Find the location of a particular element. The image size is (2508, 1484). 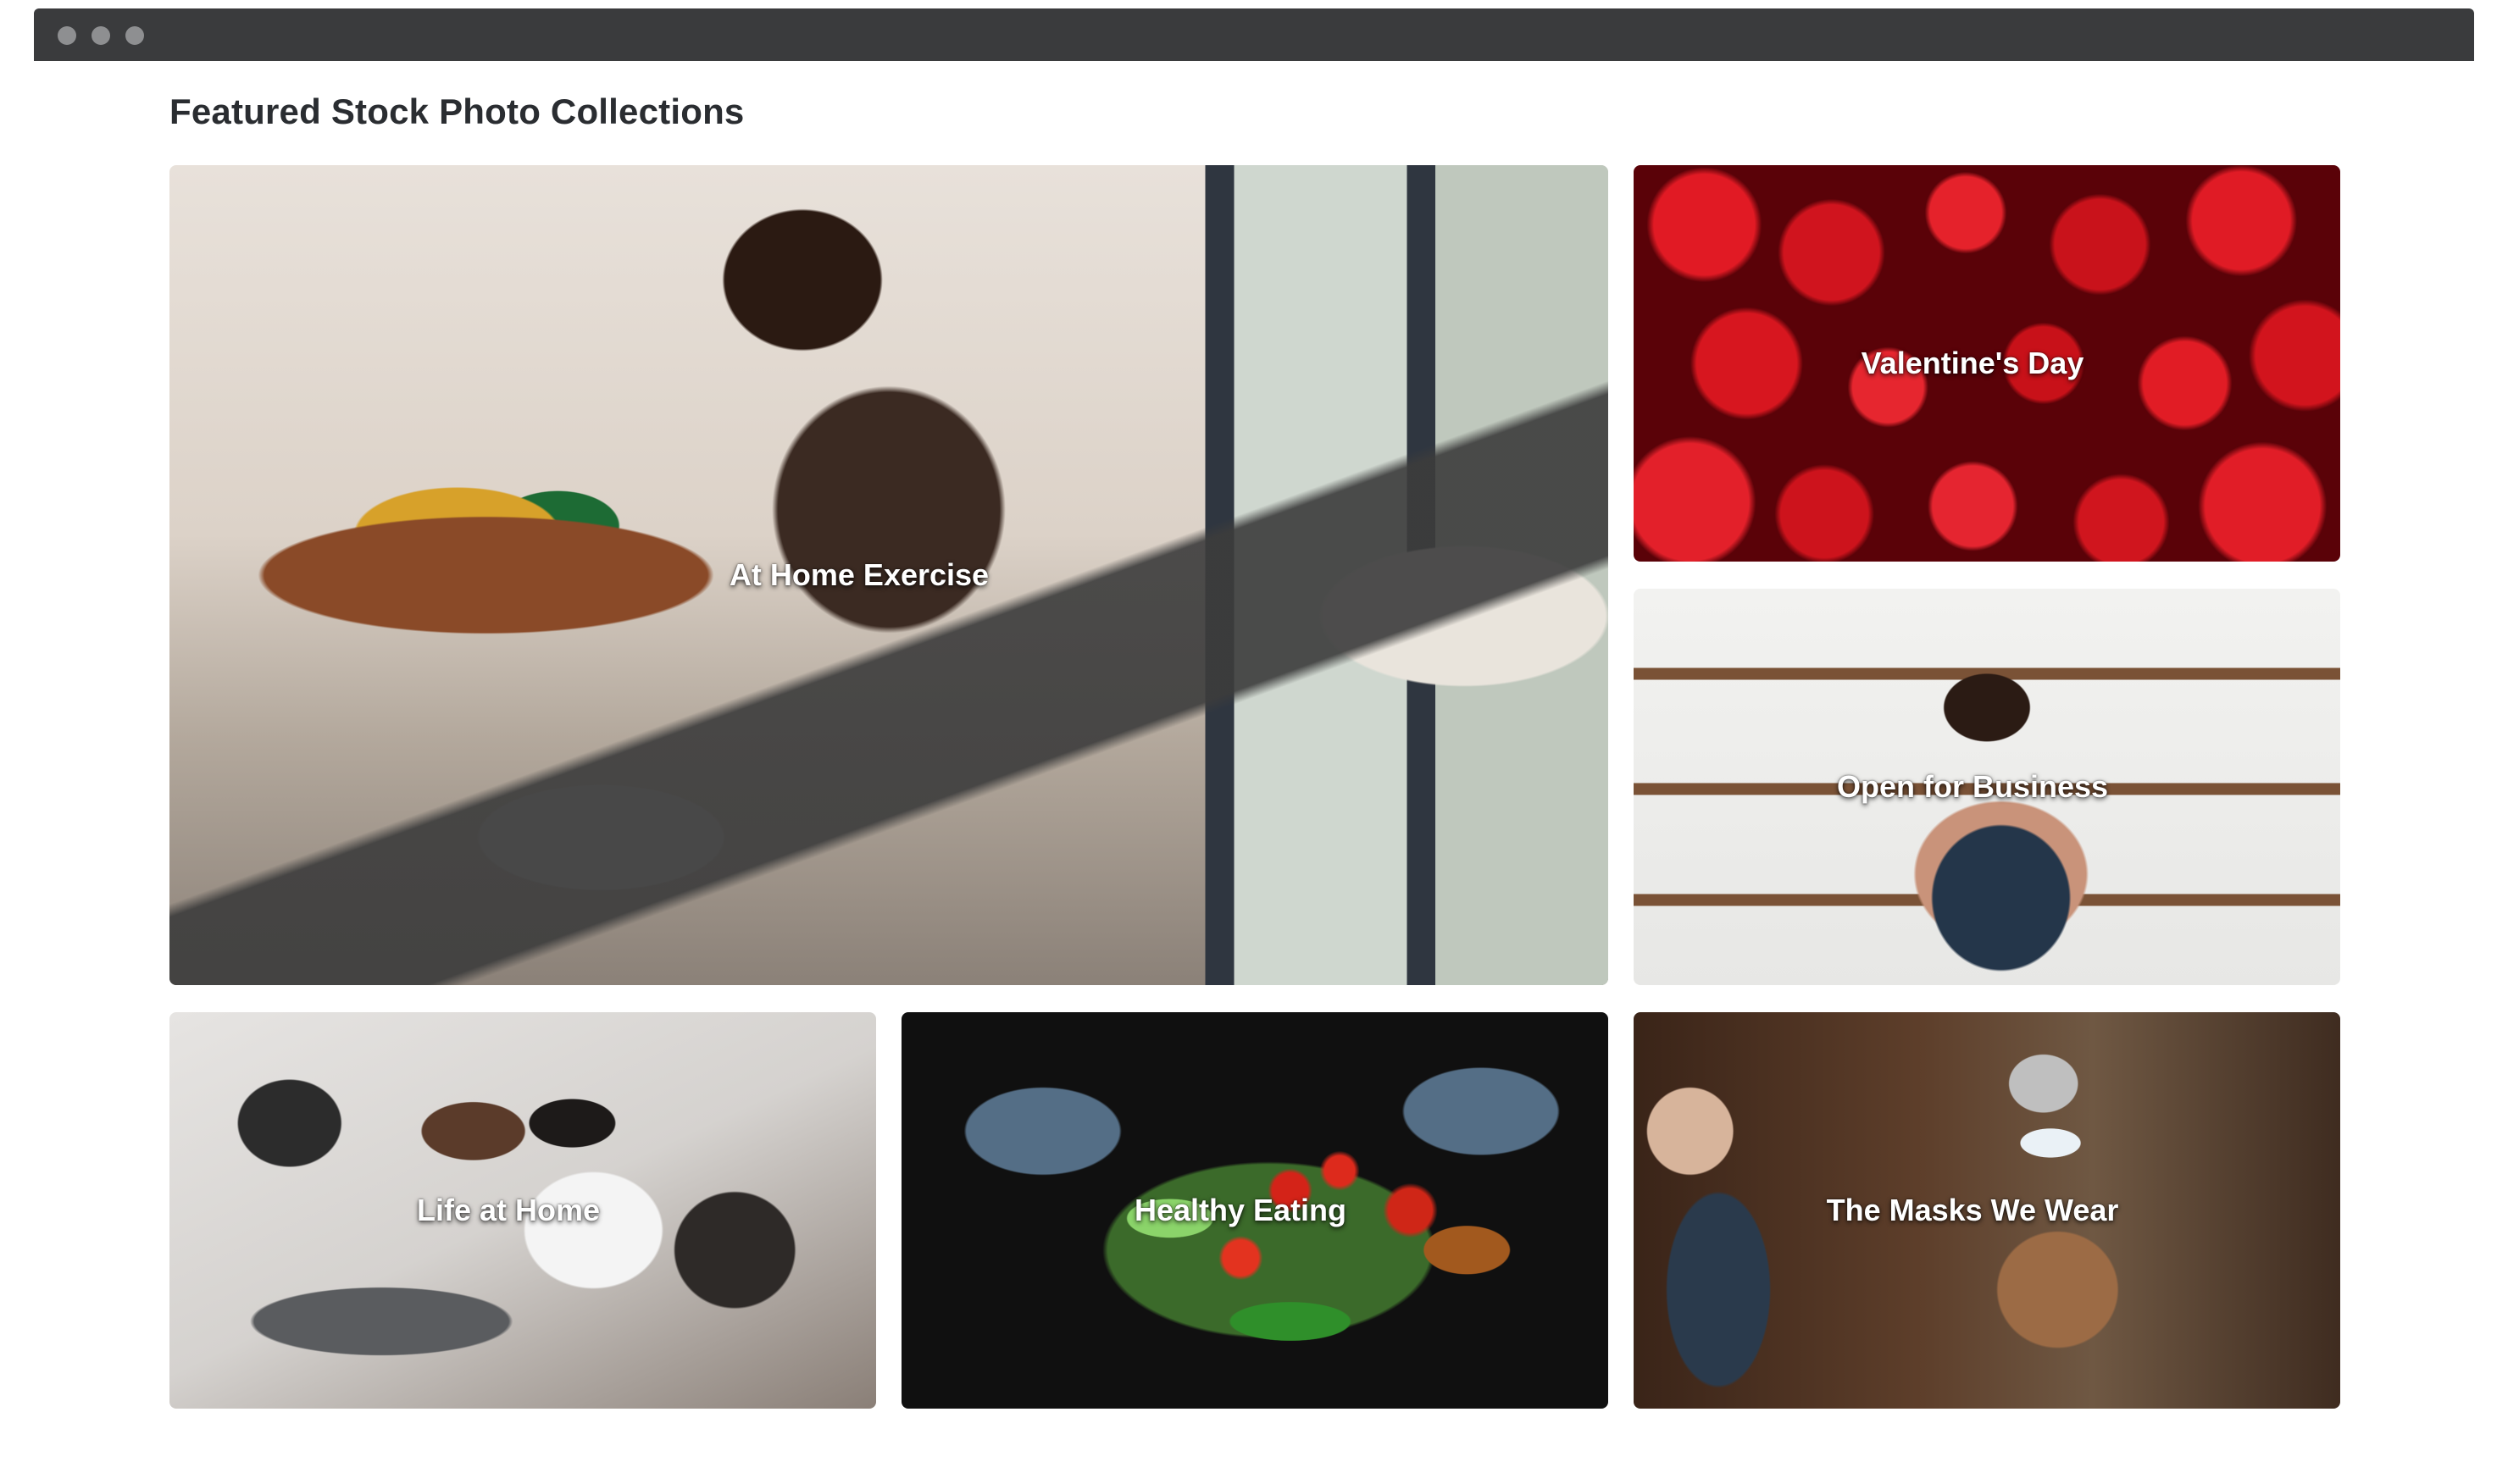

window-maximize-dot-icon is located at coordinates (134, 35).